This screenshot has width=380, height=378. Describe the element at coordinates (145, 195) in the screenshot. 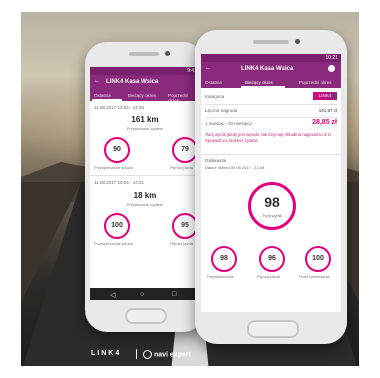

I see `trip-distance: 18 km` at that location.